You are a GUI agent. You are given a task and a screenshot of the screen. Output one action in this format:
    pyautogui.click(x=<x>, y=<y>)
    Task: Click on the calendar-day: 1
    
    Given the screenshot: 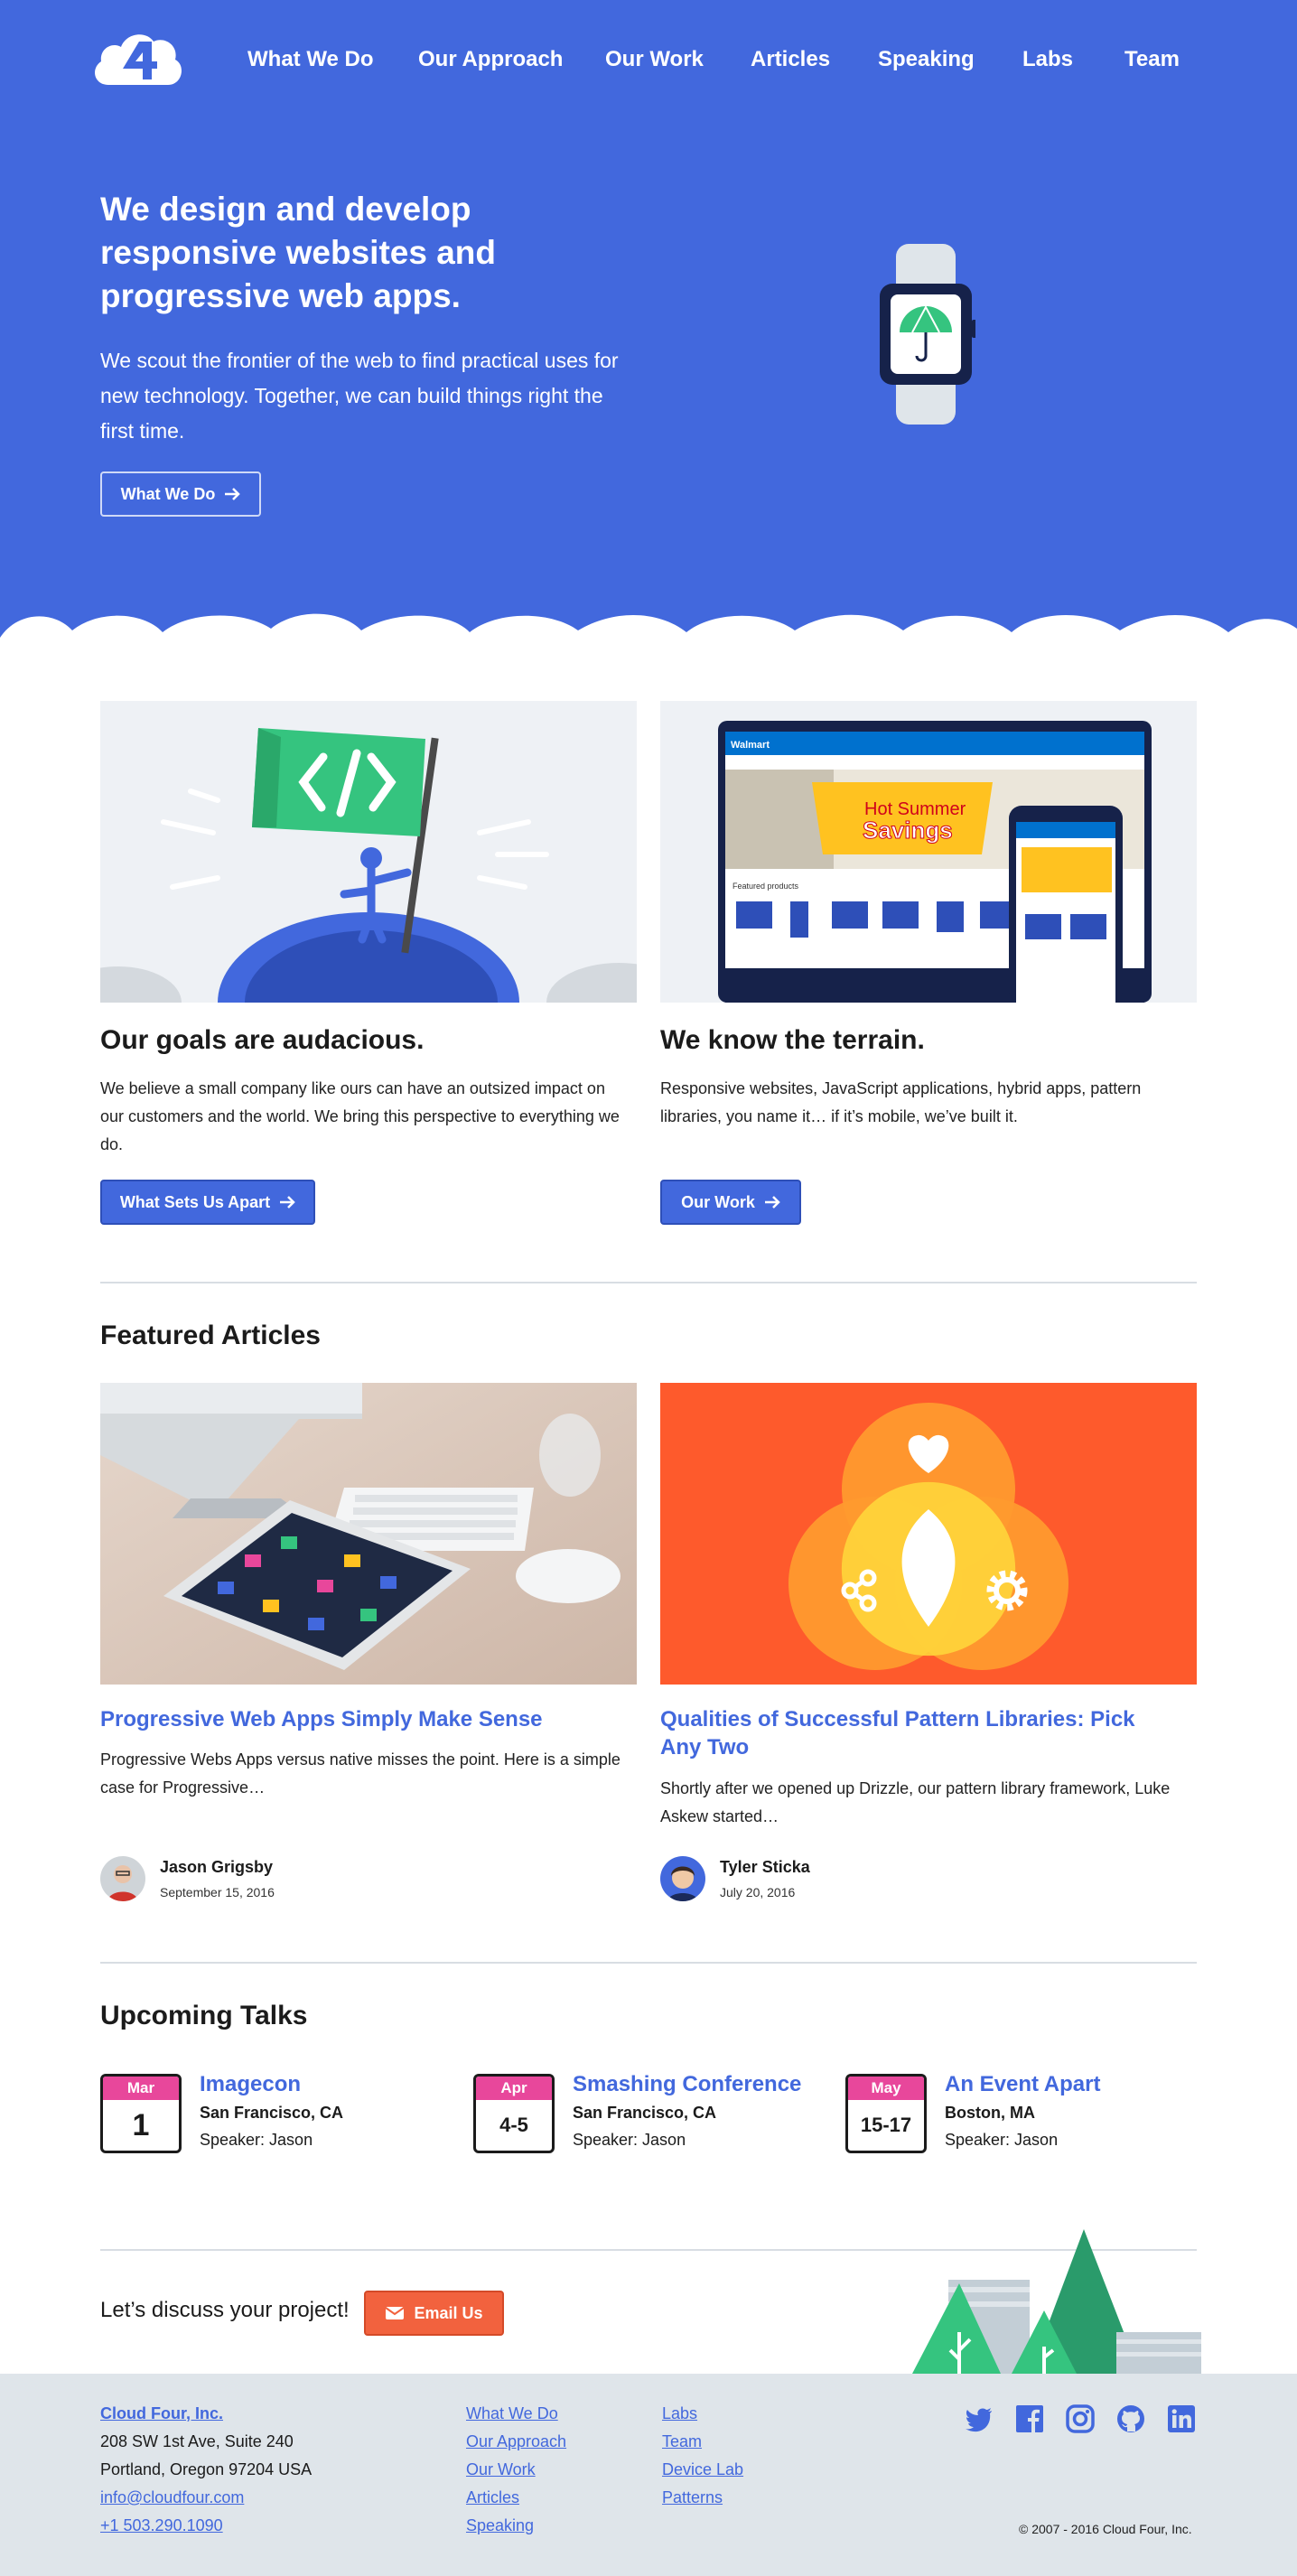 What is the action you would take?
    pyautogui.click(x=141, y=2125)
    